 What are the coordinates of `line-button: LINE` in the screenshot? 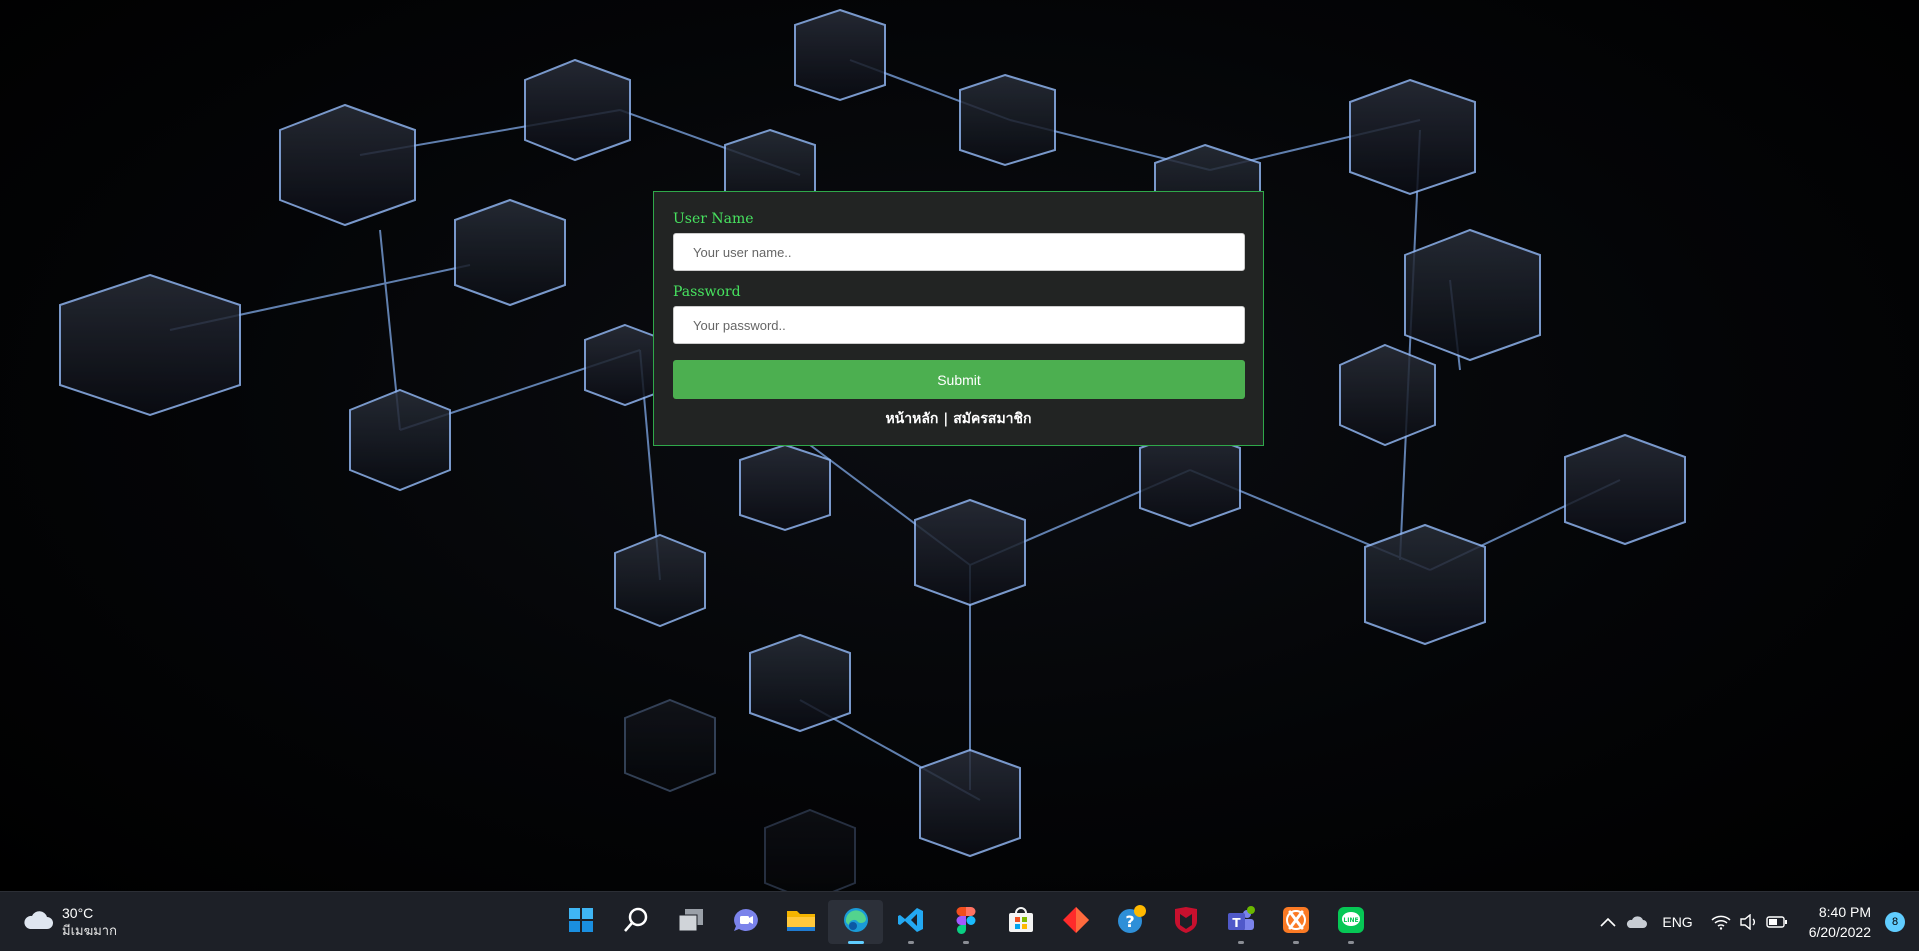 It's located at (1350, 922).